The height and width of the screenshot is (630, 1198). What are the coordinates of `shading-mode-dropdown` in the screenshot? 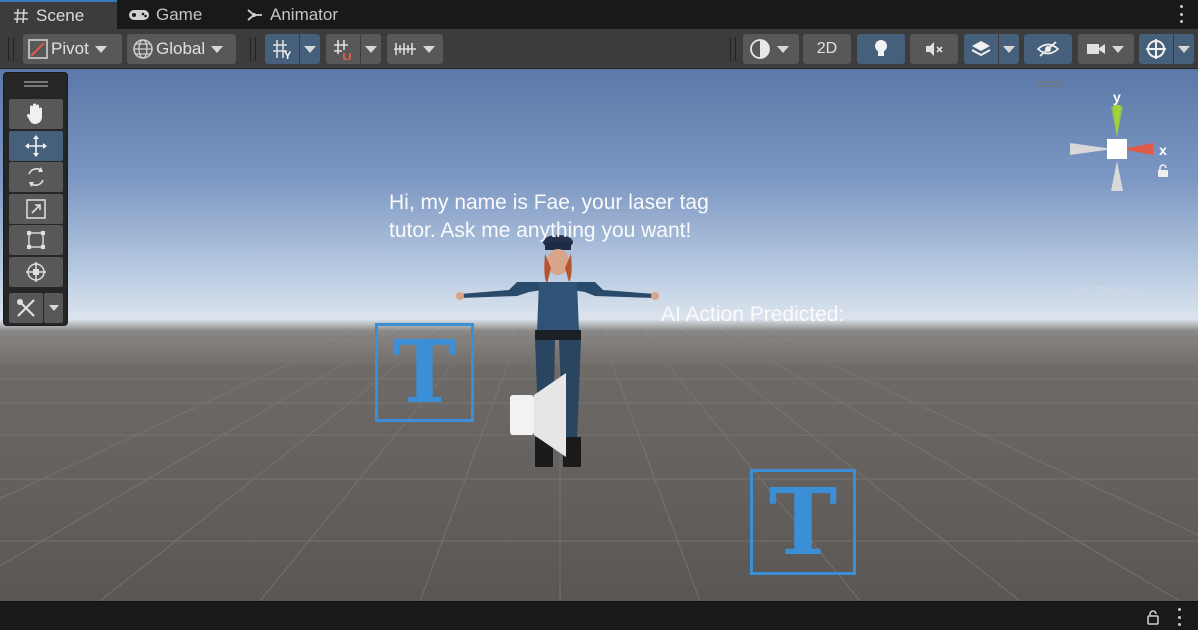 It's located at (771, 49).